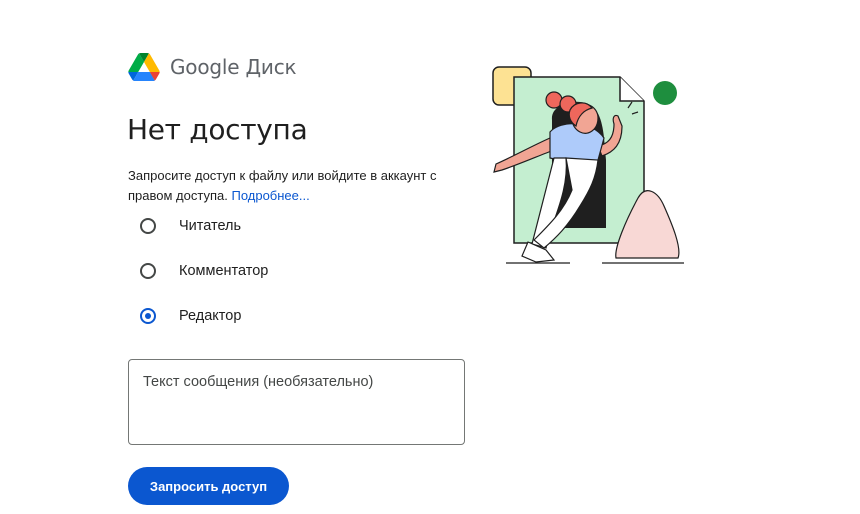 The height and width of the screenshot is (514, 860). I want to click on message-input, so click(296, 402).